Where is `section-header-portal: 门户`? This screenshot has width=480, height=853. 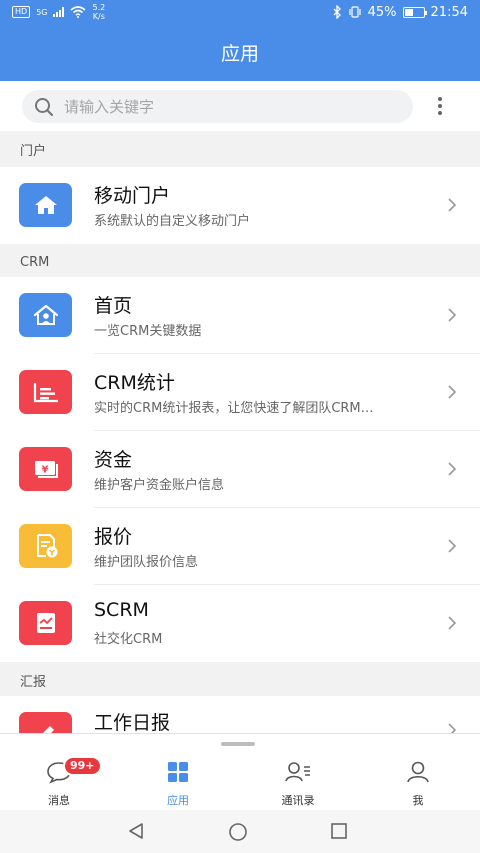 section-header-portal: 门户 is located at coordinates (240, 149).